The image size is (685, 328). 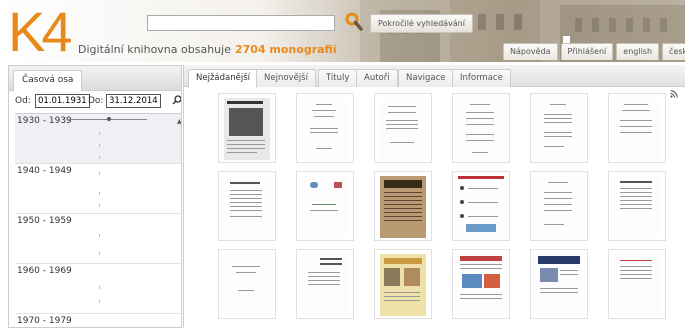 I want to click on decade-1940: 1940 - 1949, so click(x=98, y=189).